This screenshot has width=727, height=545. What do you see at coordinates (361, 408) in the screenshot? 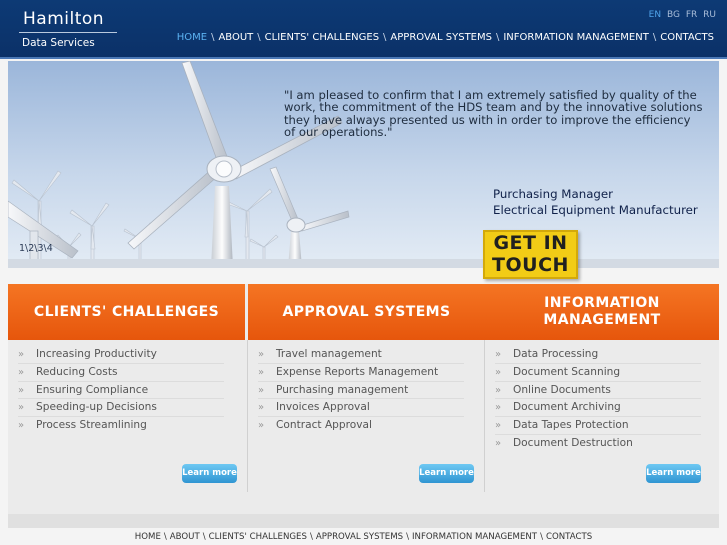
I see `list-item: Invoices Approval` at bounding box center [361, 408].